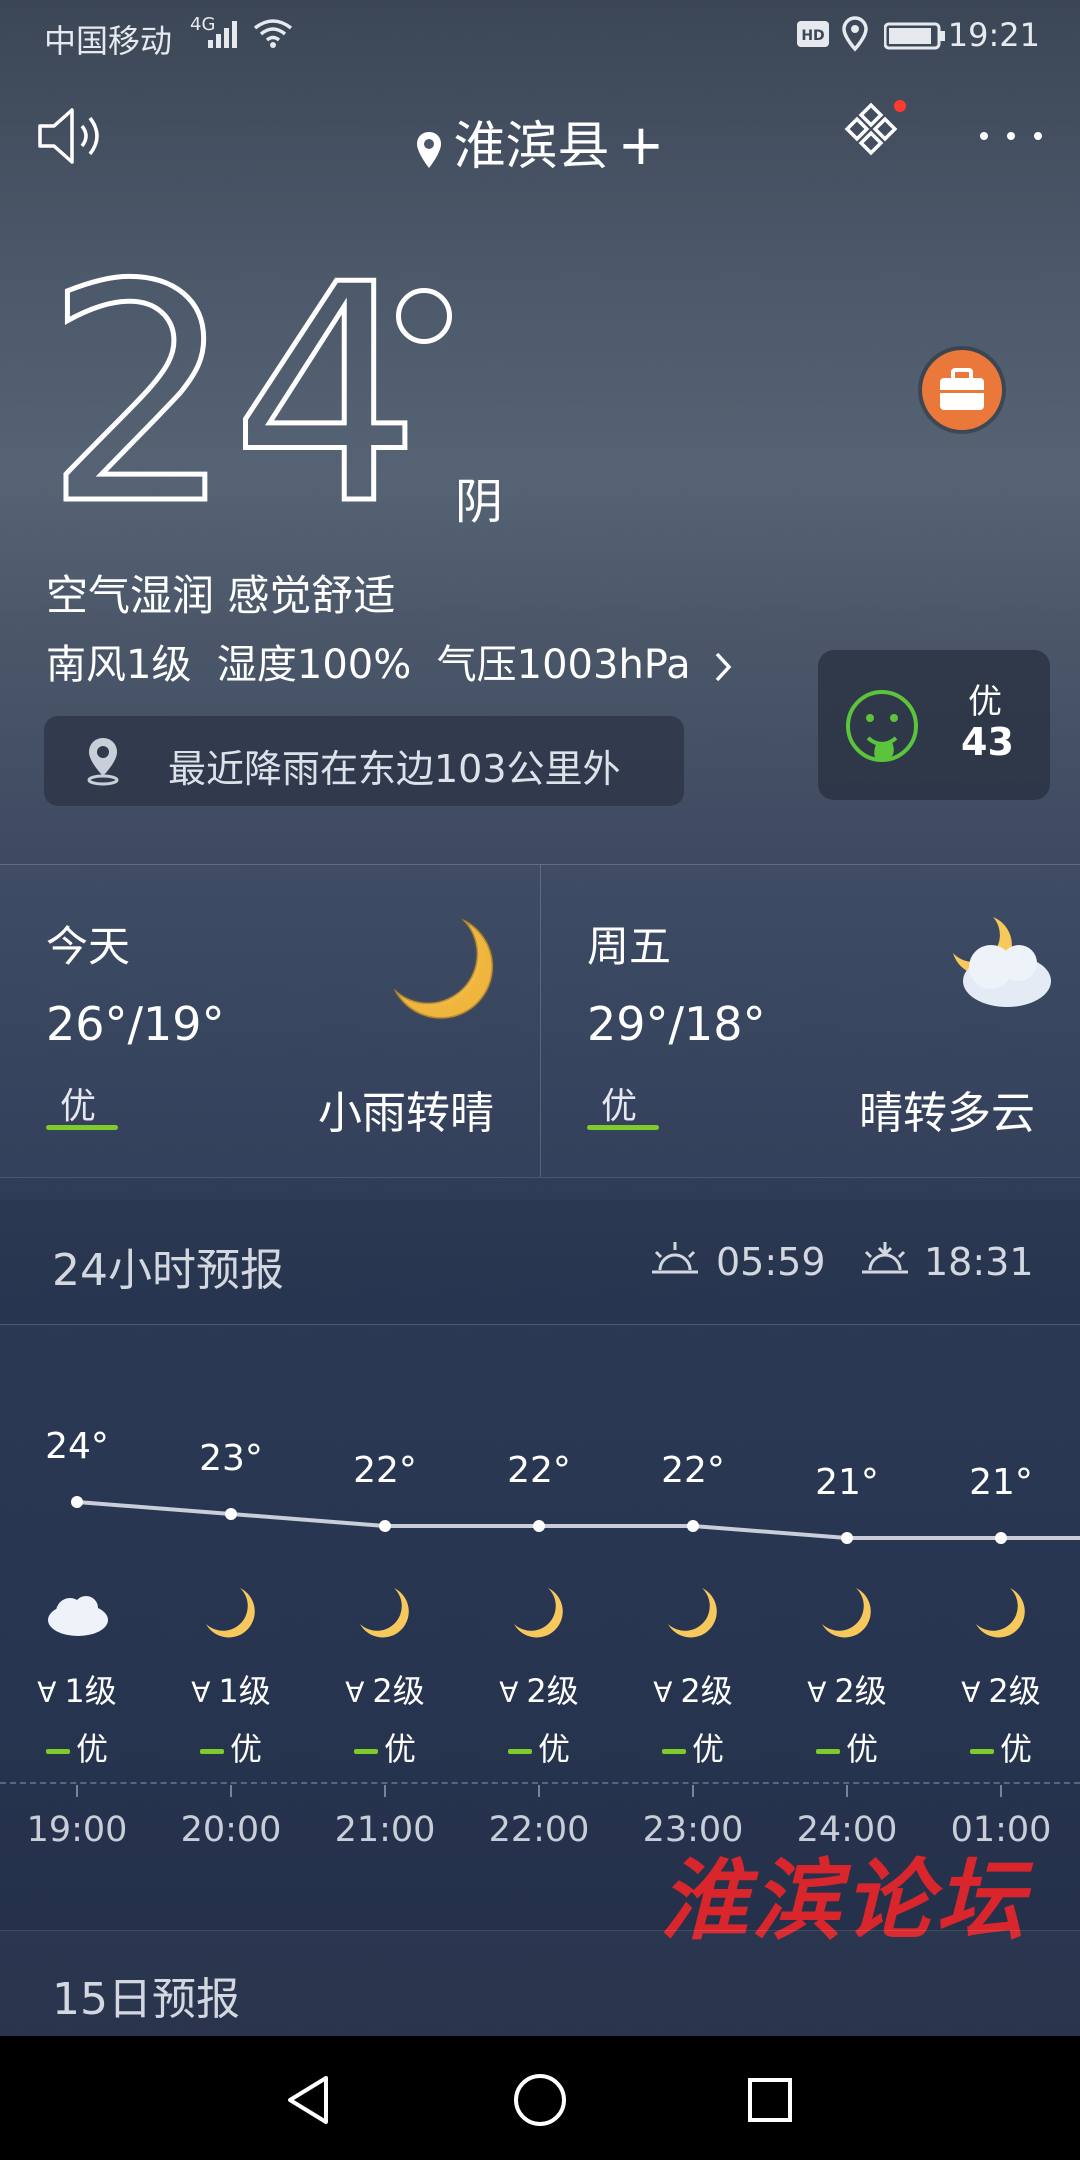 Image resolution: width=1080 pixels, height=2160 pixels. What do you see at coordinates (77, 1446) in the screenshot?
I see `hour-temp: 24°` at bounding box center [77, 1446].